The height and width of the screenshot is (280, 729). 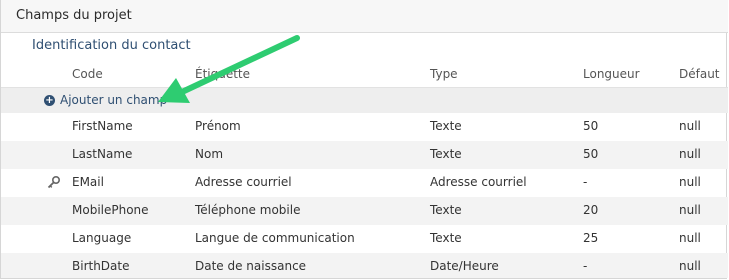 What do you see at coordinates (243, 182) in the screenshot?
I see `cell-label: Adresse courriel` at bounding box center [243, 182].